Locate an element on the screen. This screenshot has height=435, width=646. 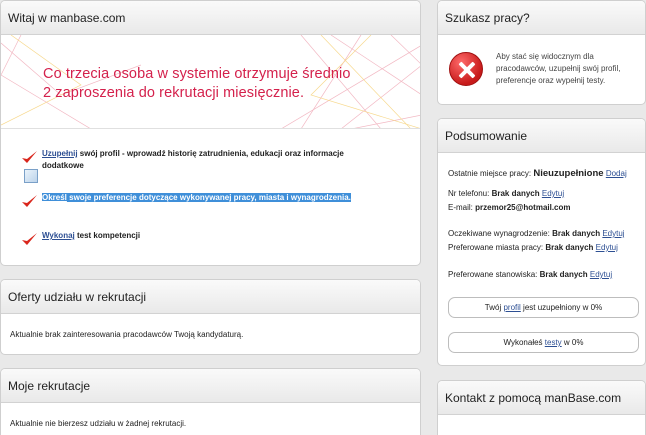
edit-salary-link: Edytuj is located at coordinates (613, 233).